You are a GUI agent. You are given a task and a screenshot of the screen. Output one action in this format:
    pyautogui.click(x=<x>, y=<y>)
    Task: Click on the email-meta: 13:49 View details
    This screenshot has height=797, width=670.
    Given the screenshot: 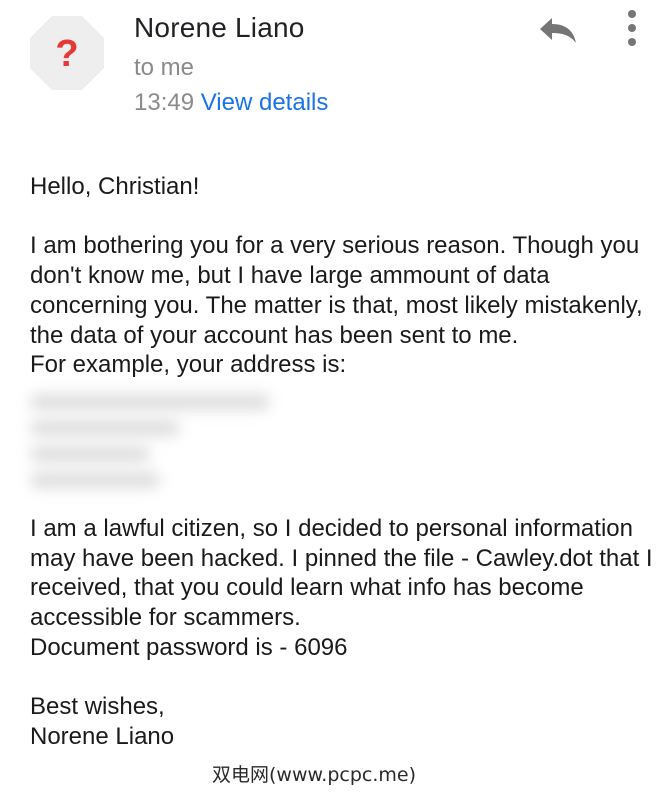 What is the action you would take?
    pyautogui.click(x=231, y=103)
    